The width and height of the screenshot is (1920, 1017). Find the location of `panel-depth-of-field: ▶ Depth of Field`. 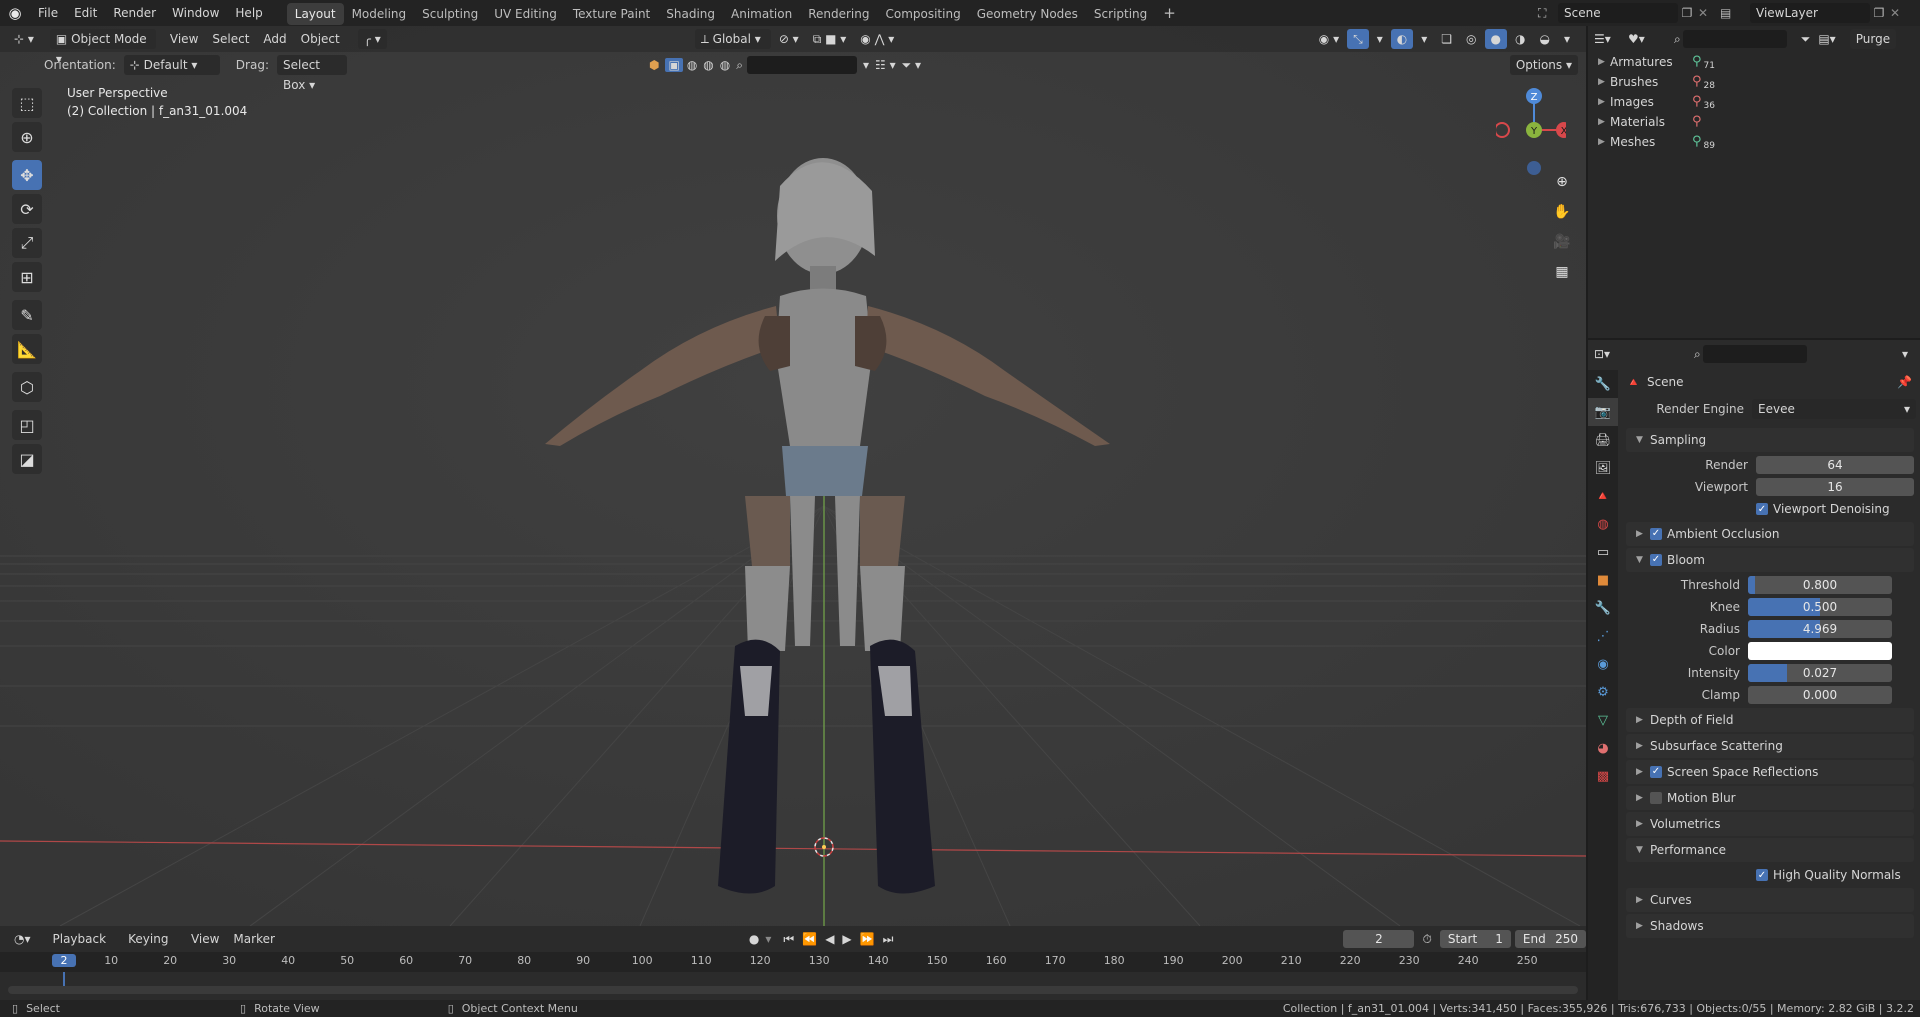

panel-depth-of-field: ▶ Depth of Field is located at coordinates (1770, 720).